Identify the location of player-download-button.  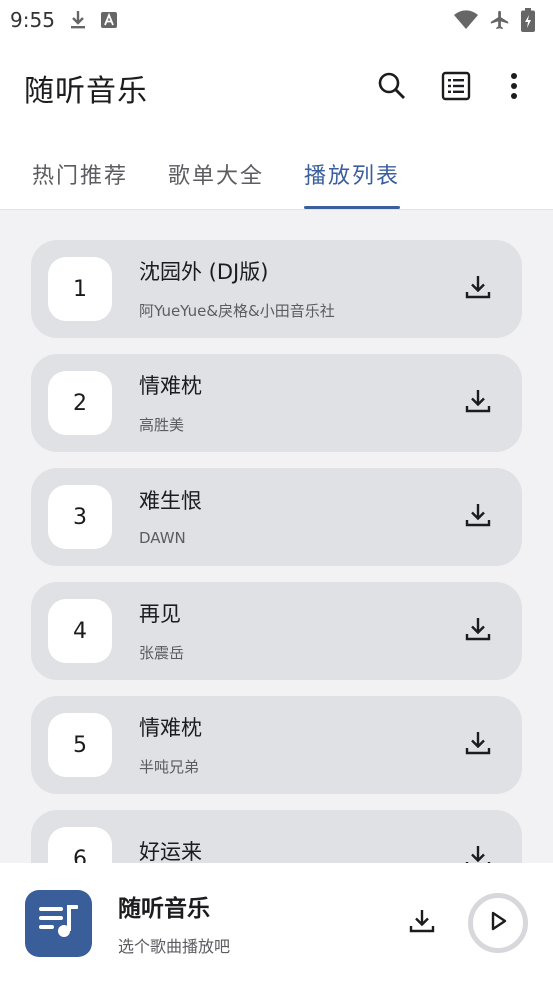
(422, 923).